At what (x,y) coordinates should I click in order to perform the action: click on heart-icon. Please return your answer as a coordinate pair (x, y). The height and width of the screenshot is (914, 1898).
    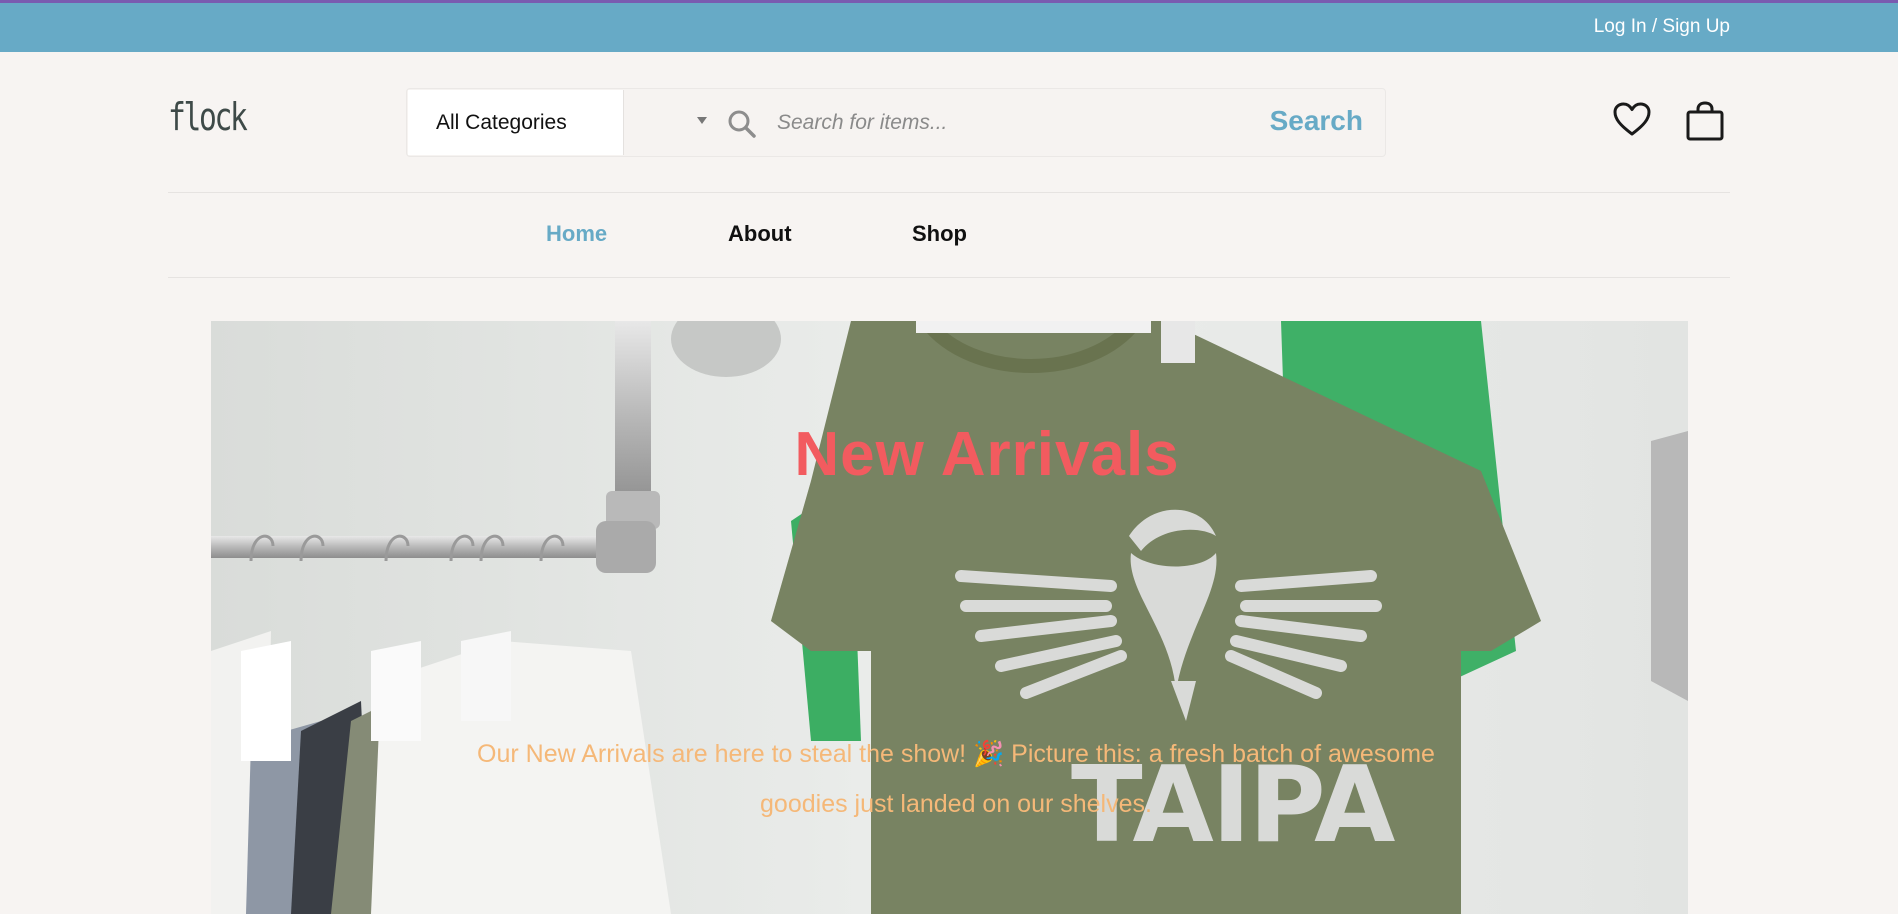
    Looking at the image, I should click on (1632, 120).